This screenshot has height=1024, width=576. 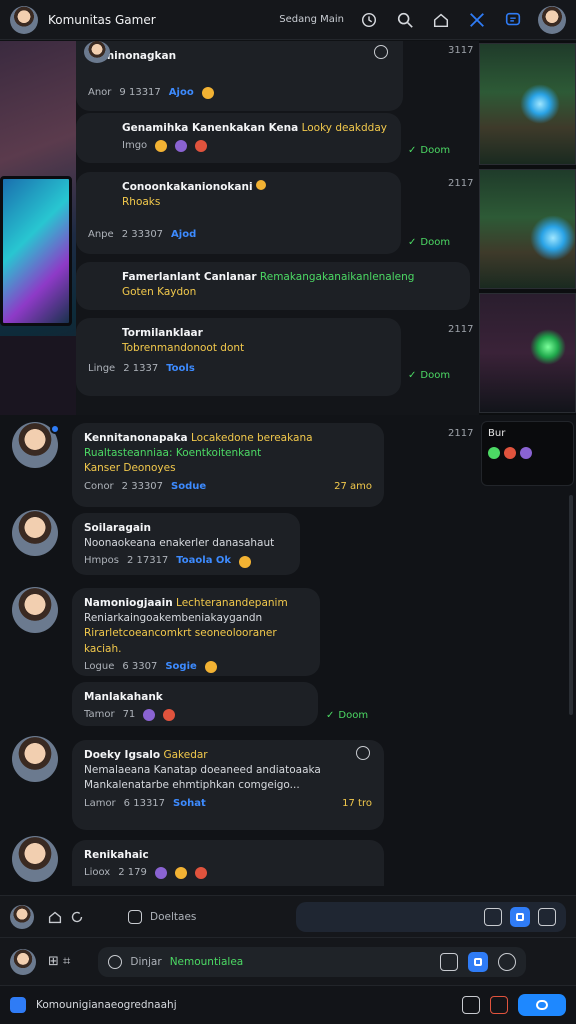 I want to click on mini-game-panel: Bur, so click(x=527, y=453).